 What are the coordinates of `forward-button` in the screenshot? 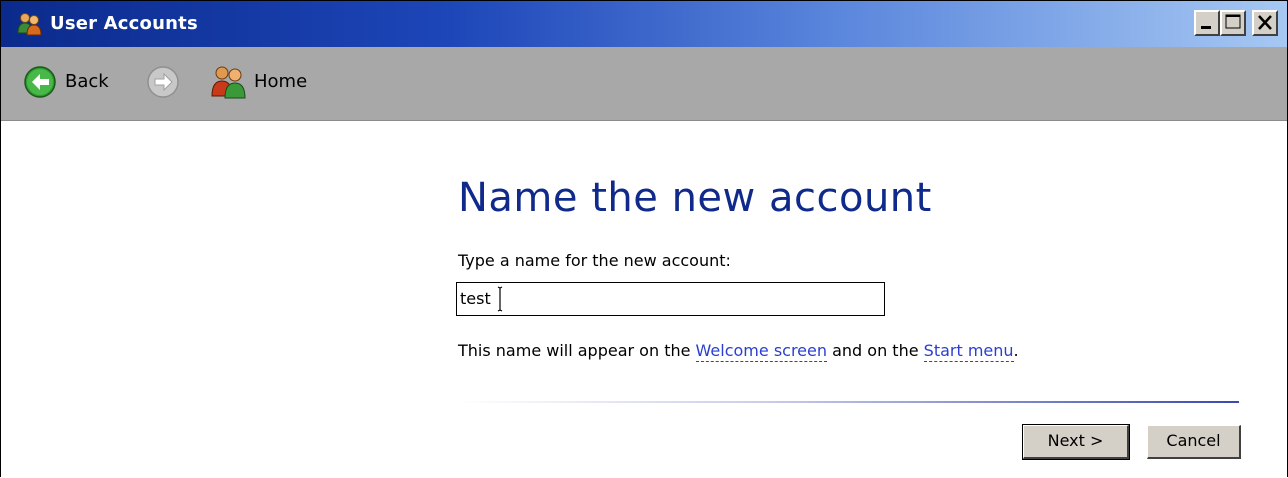 It's located at (165, 82).